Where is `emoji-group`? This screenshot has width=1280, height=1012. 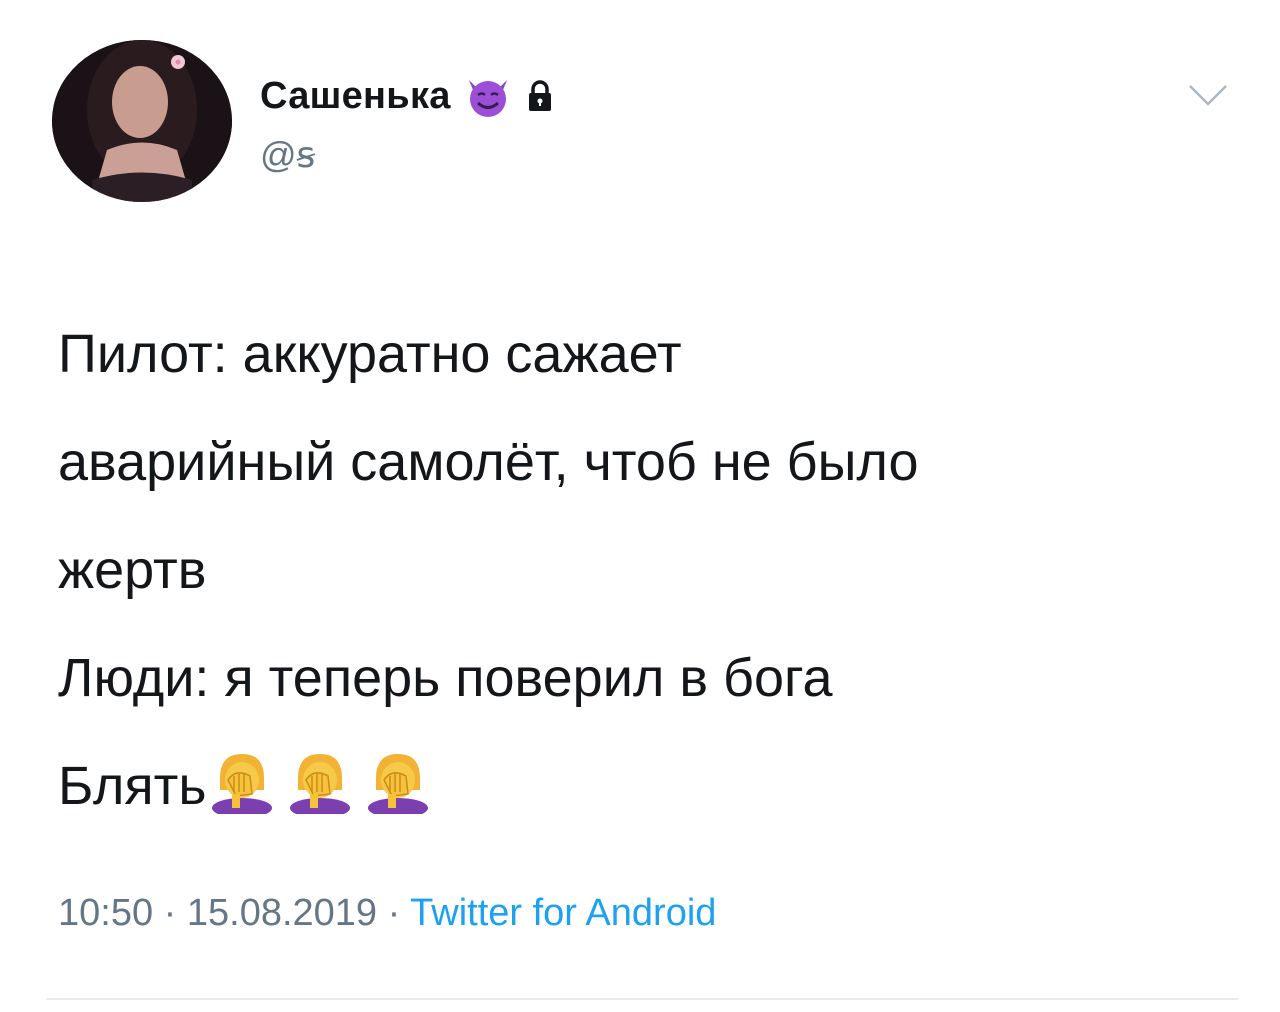 emoji-group is located at coordinates (320, 796).